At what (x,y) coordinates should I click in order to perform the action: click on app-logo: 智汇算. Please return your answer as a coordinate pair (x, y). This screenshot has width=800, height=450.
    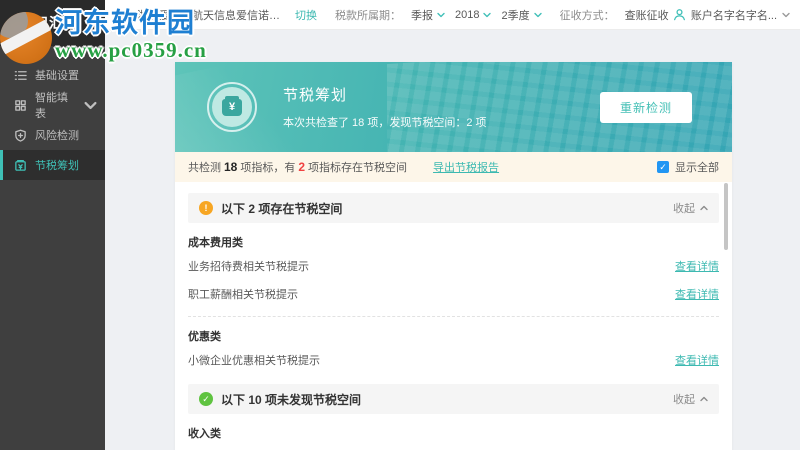
    Looking at the image, I should click on (52, 23).